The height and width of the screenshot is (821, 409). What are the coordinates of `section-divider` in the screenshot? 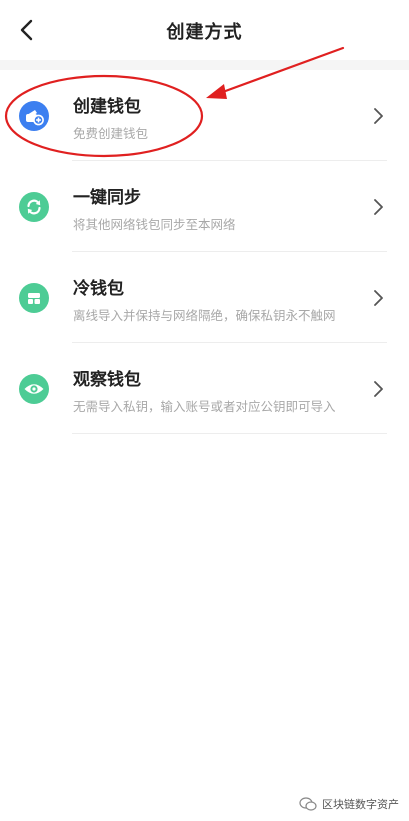 It's located at (204, 65).